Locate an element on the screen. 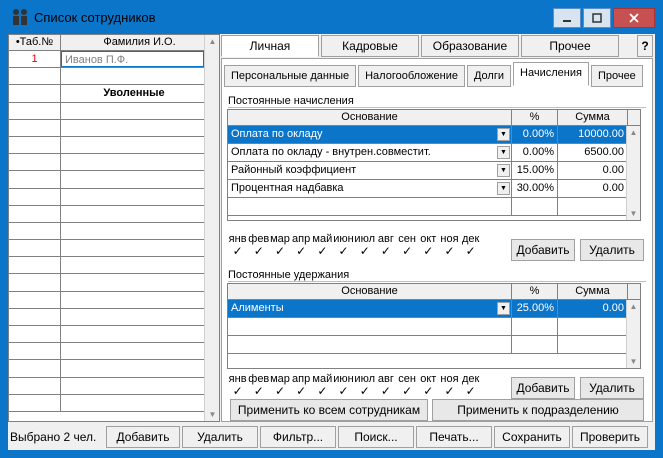 The image size is (663, 458). table-row: Районный коэффициент ▼ 15.00% 0.00 is located at coordinates (434, 171).